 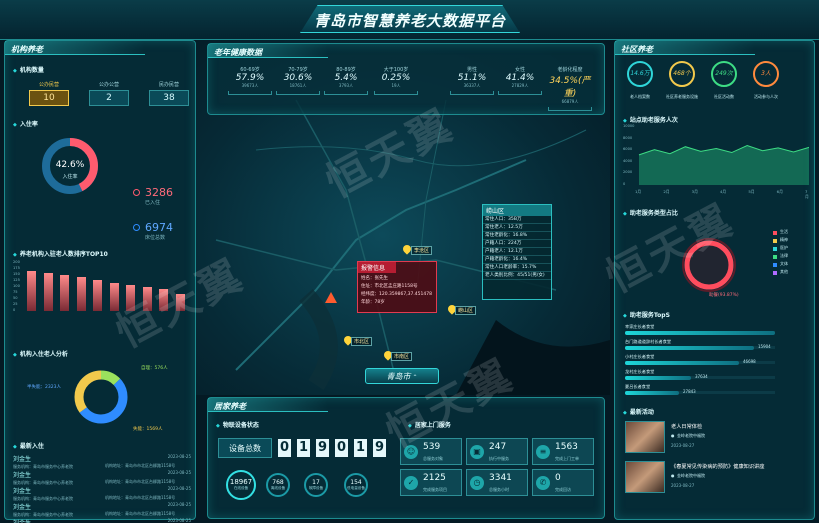 I want to click on latest-org-label: 服务机构：, so click(x=23, y=482).